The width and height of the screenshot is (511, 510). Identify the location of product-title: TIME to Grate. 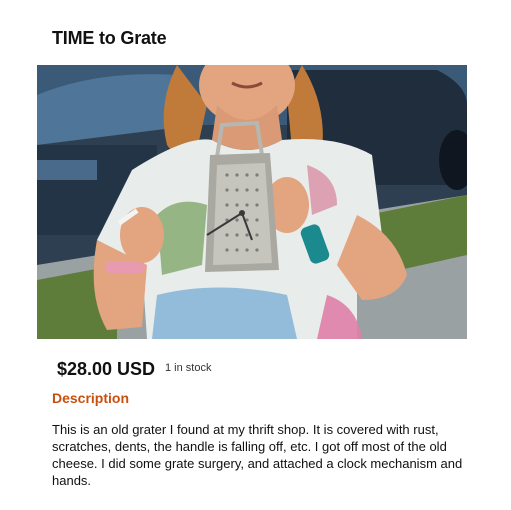
(109, 38).